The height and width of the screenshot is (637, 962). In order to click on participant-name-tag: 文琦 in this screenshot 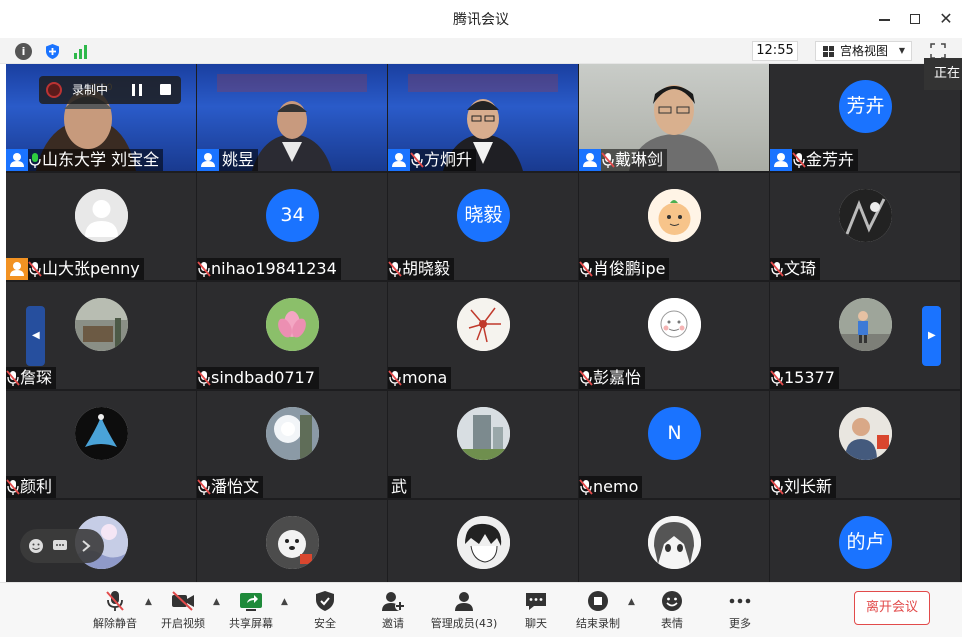, I will do `click(795, 269)`.